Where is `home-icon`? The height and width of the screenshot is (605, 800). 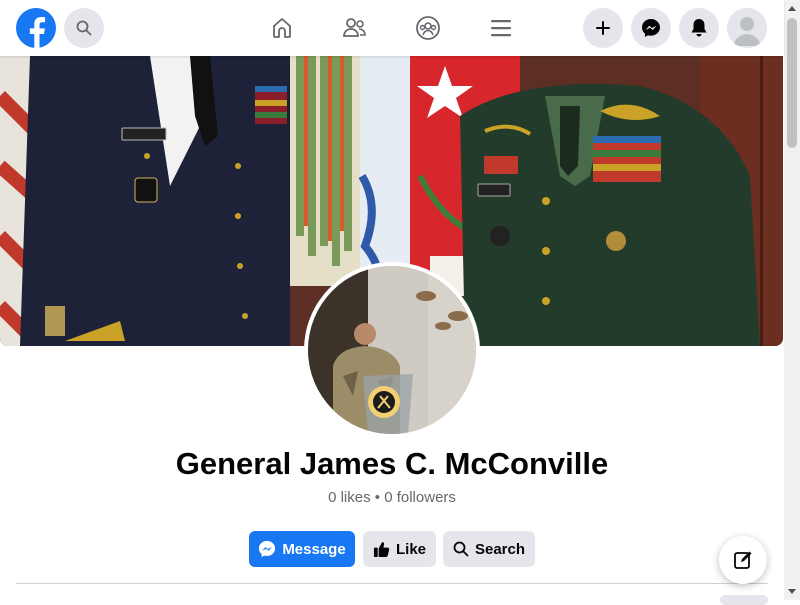 home-icon is located at coordinates (282, 28).